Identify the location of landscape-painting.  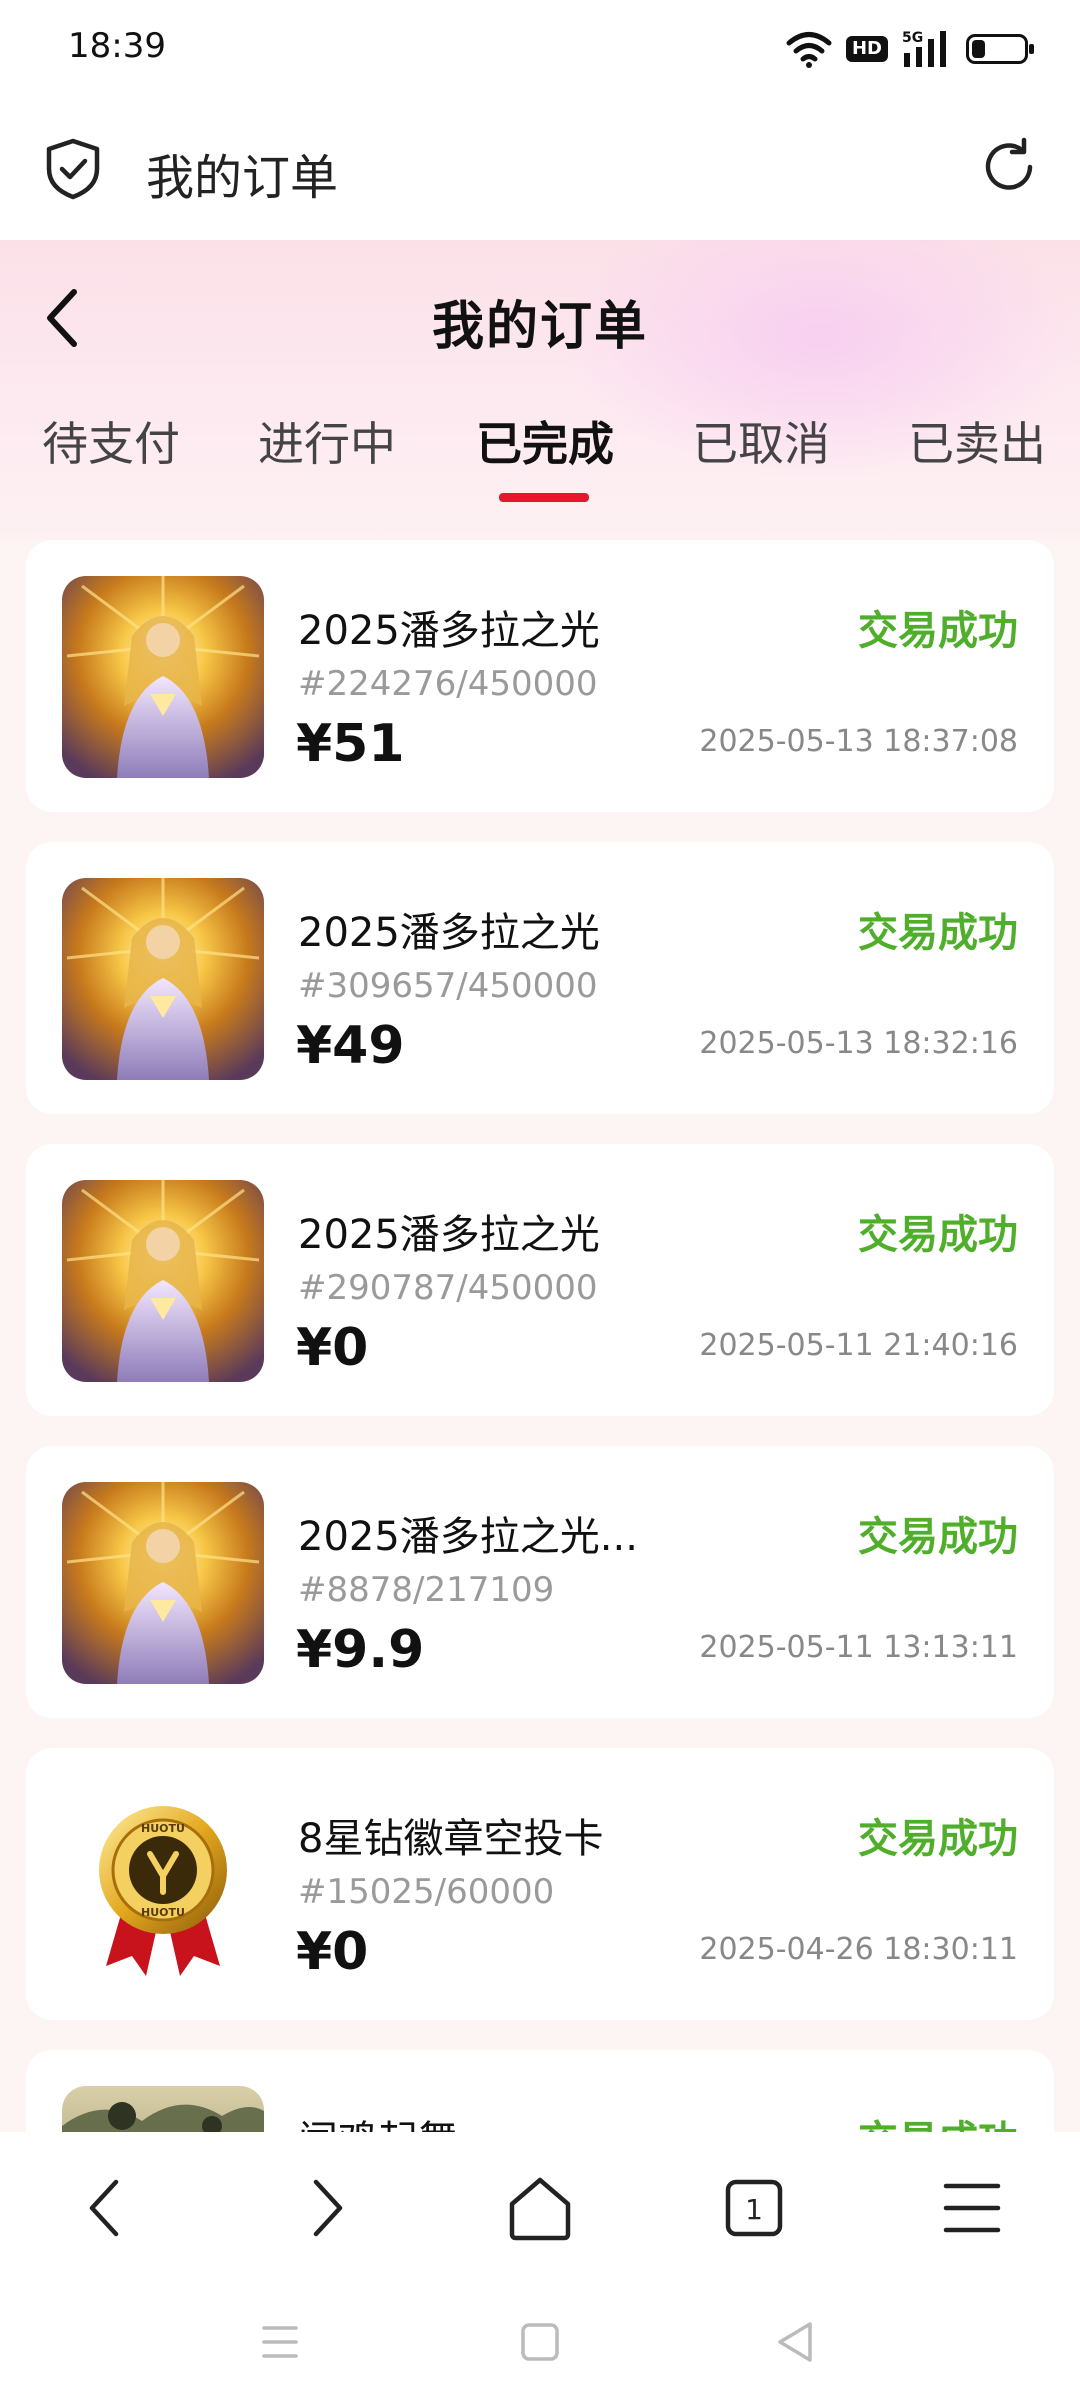
(163, 2109).